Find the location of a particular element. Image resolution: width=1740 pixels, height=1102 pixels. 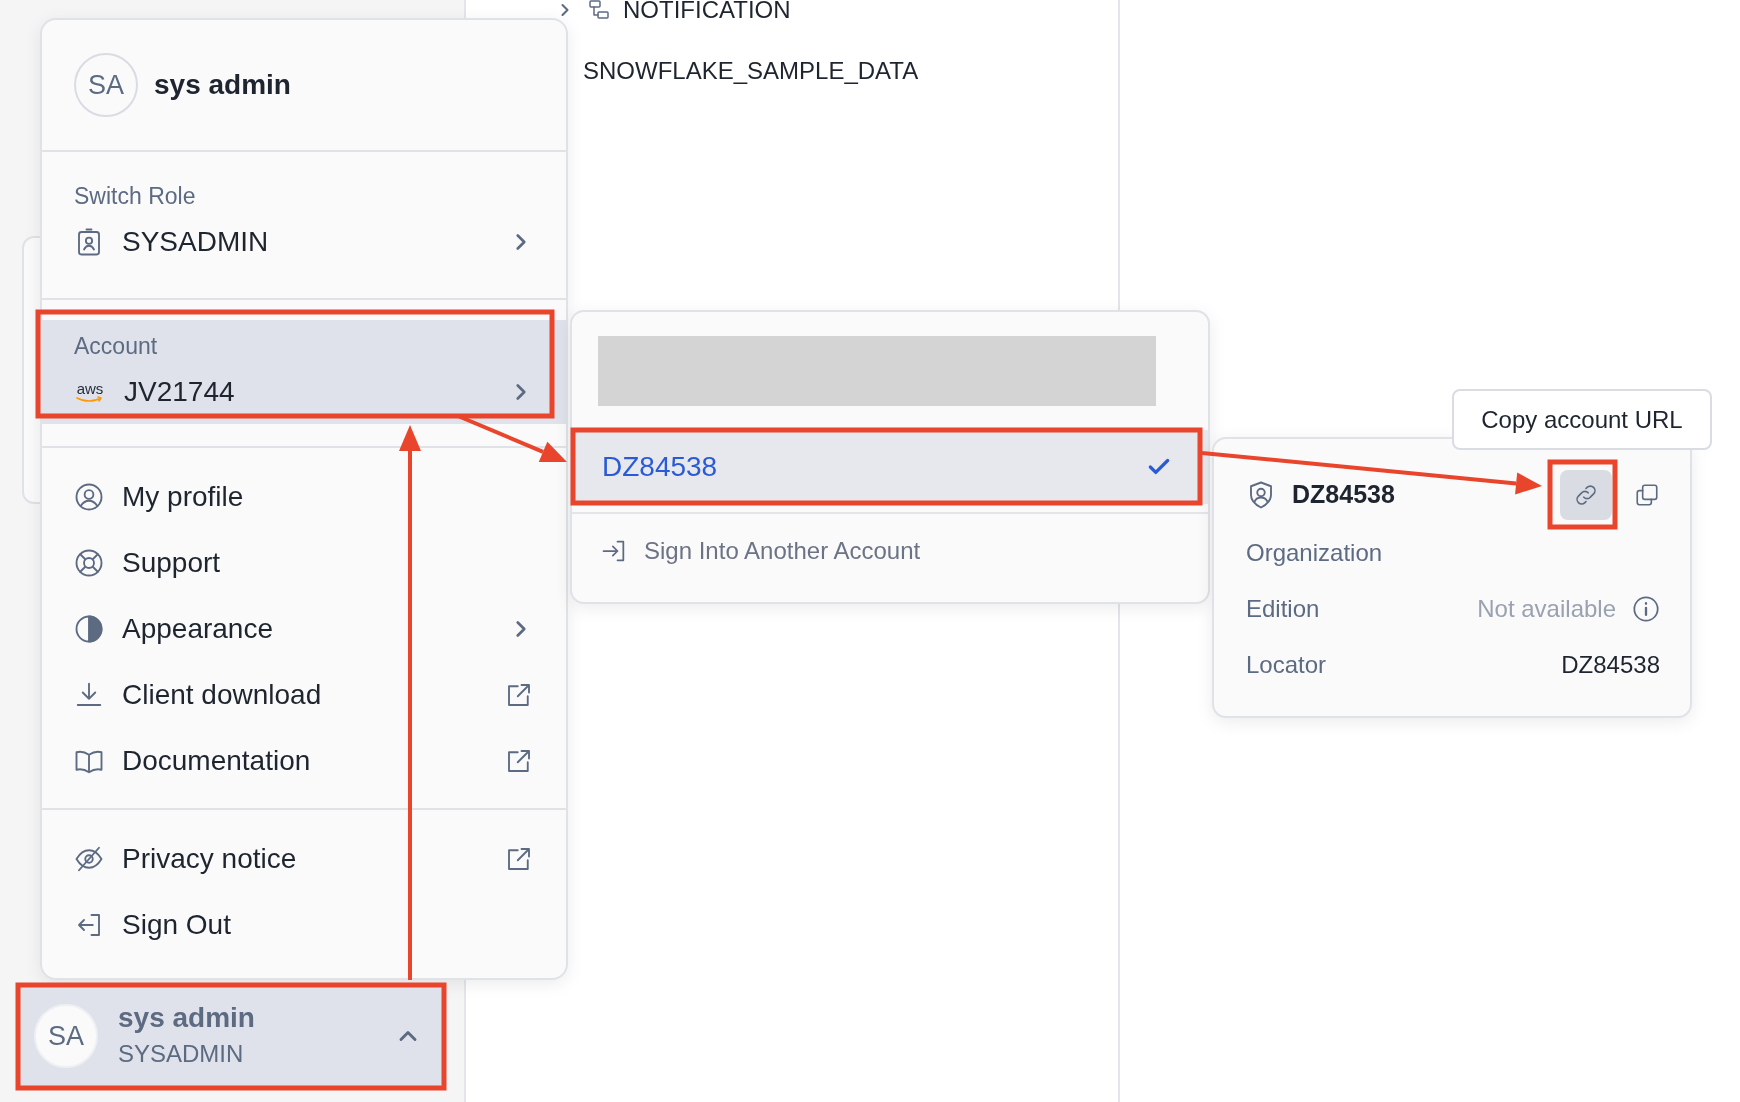

tree-item: NOTIFICATION is located at coordinates (707, 14).